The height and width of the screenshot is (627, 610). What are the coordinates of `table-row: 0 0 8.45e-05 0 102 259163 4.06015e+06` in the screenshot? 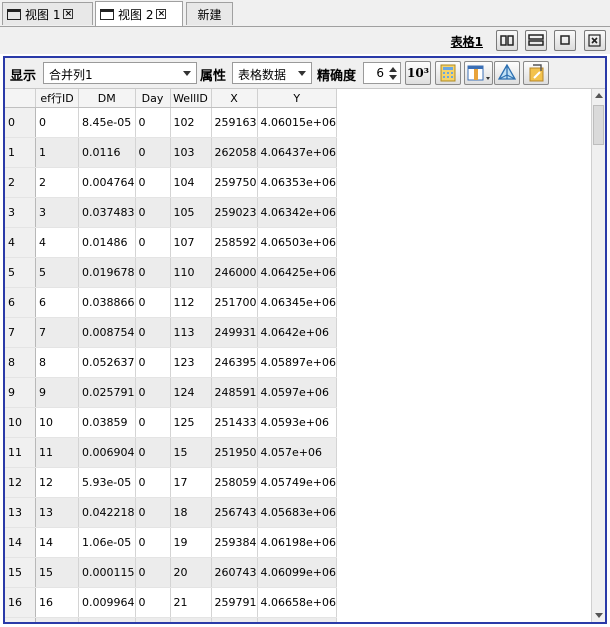 It's located at (171, 122).